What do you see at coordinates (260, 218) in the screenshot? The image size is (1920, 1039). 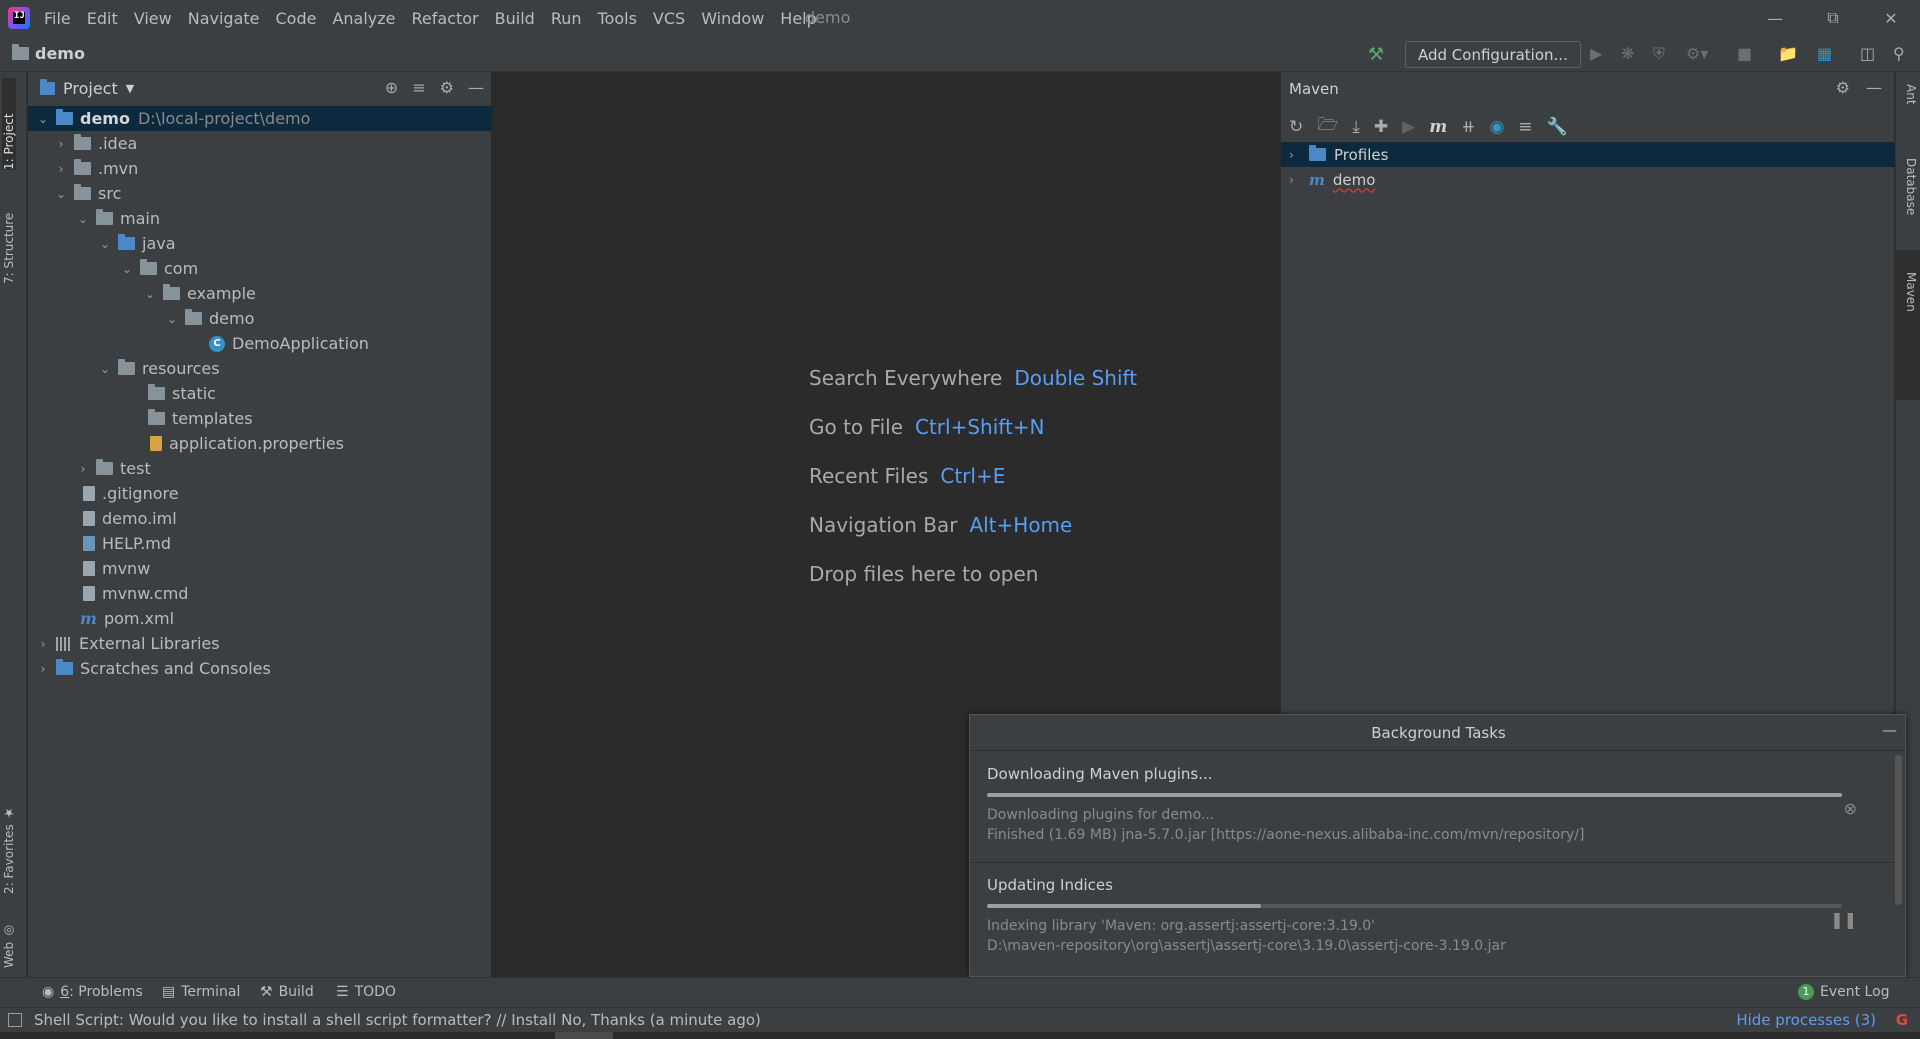 I see `tree-item-main: ⌄ main` at bounding box center [260, 218].